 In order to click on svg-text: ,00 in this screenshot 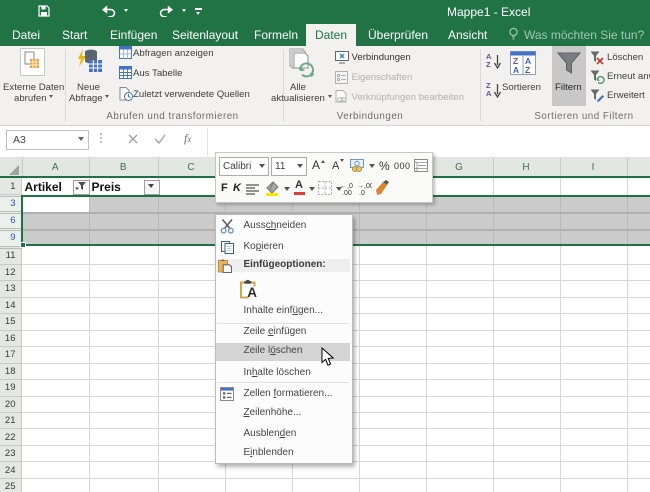, I will do `click(347, 192)`.